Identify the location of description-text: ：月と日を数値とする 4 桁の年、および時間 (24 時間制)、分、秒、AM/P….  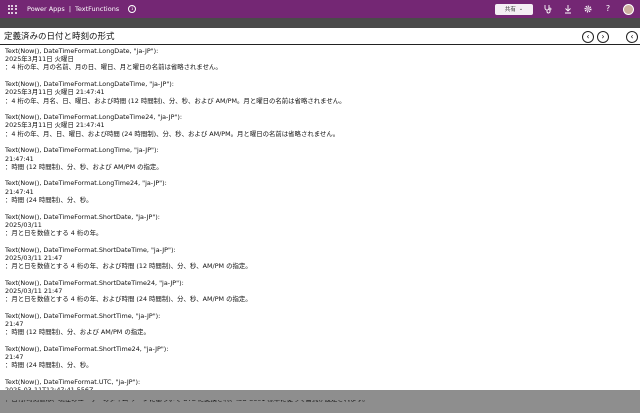
(128, 299).